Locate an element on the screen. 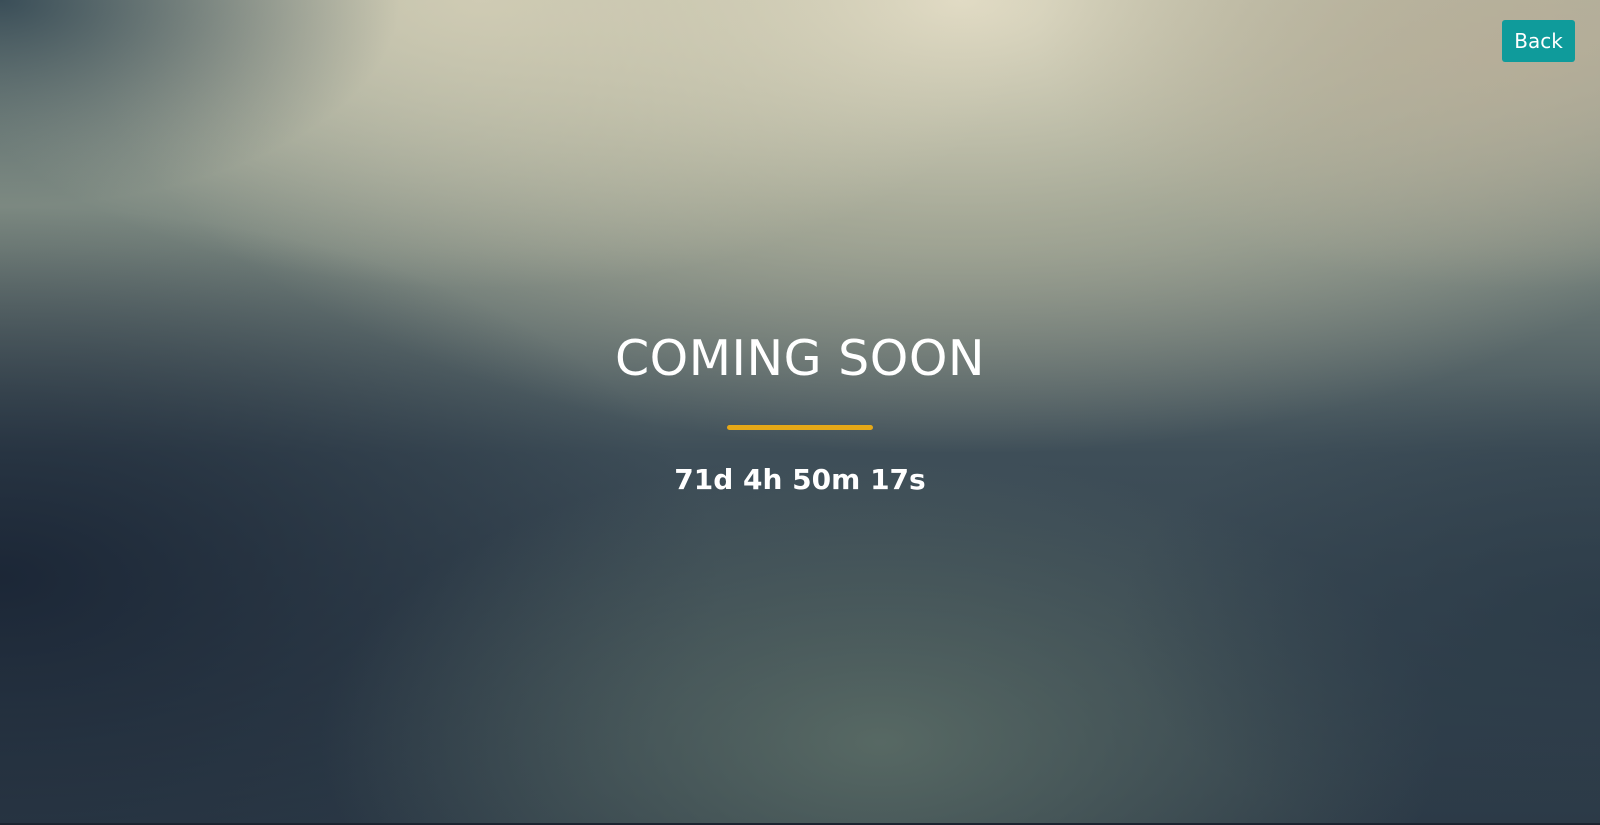 This screenshot has width=1600, height=825. page-title: COMING SOON is located at coordinates (800, 358).